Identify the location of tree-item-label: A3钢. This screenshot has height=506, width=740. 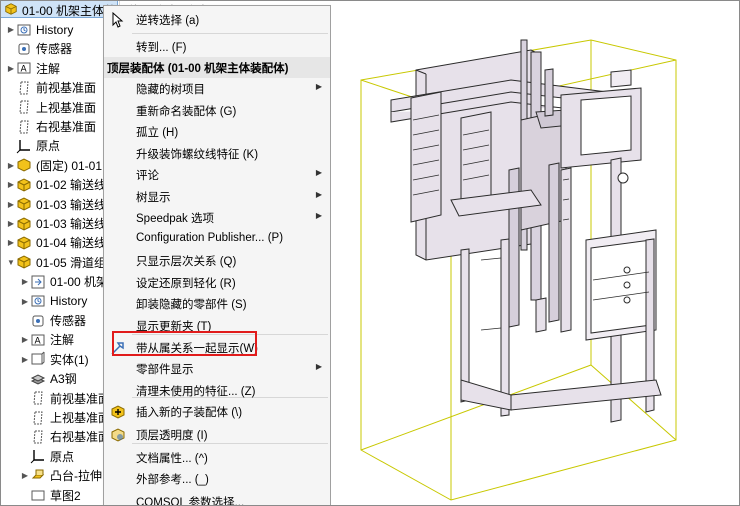
(63, 379).